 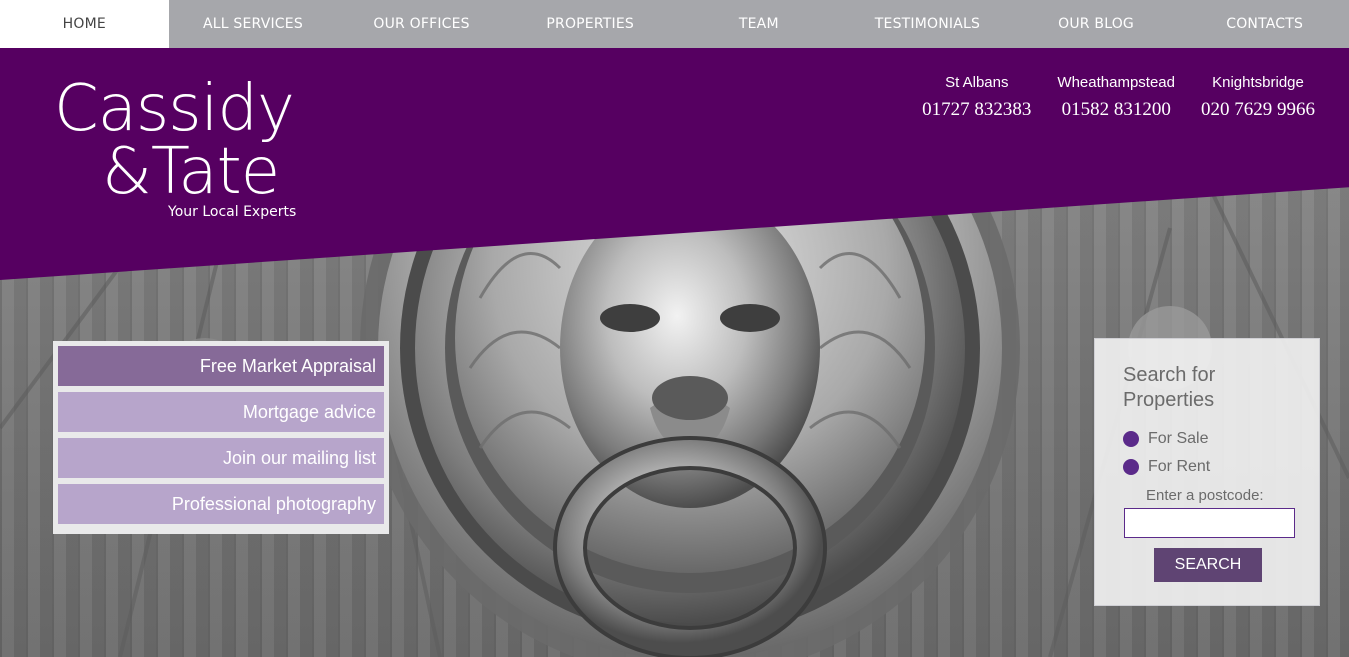 What do you see at coordinates (1116, 110) in the screenshot?
I see `office-phone: 01582 831200` at bounding box center [1116, 110].